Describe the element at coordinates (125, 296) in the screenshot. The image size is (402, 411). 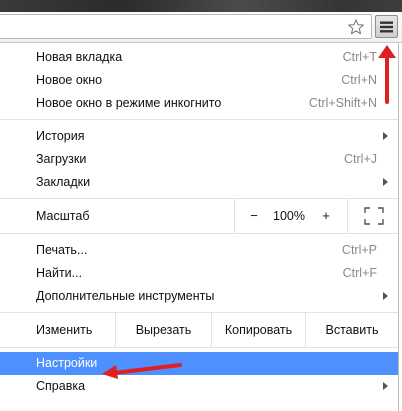
I see `menu-item-label: Дополнительные инструменты` at that location.